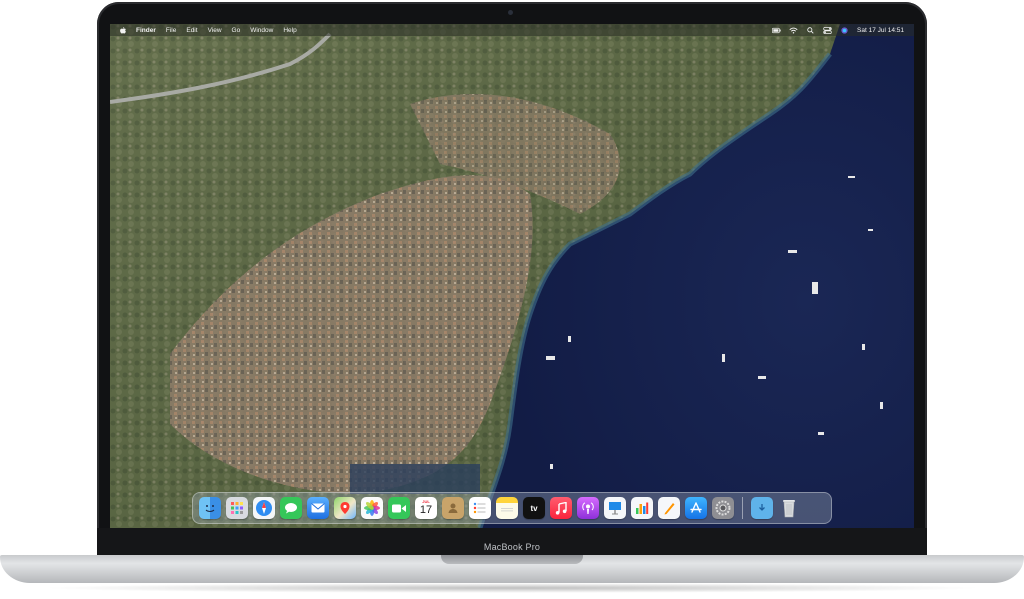 The image size is (1024, 599). I want to click on base-shadow, so click(512, 588).